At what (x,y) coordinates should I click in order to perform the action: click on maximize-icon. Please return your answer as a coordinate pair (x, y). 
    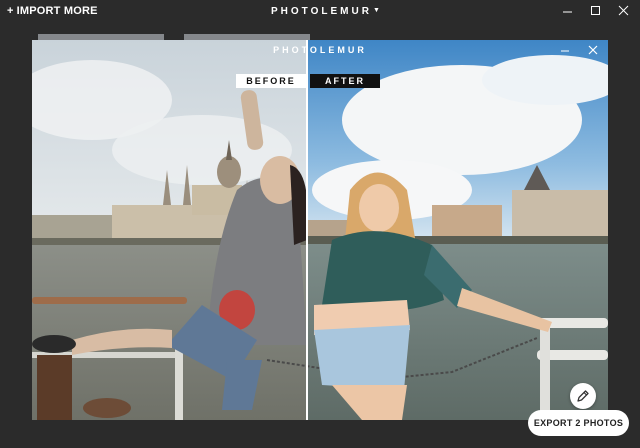
    Looking at the image, I should click on (595, 10).